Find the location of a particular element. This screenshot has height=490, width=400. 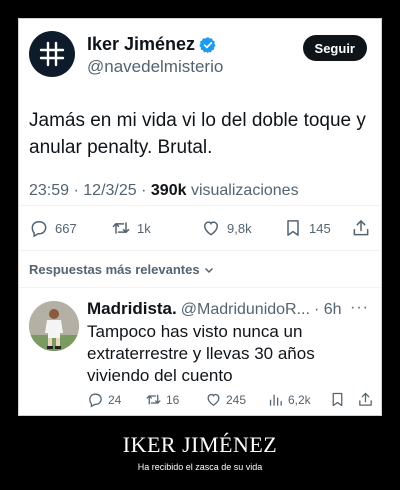

share-button is located at coordinates (364, 228).